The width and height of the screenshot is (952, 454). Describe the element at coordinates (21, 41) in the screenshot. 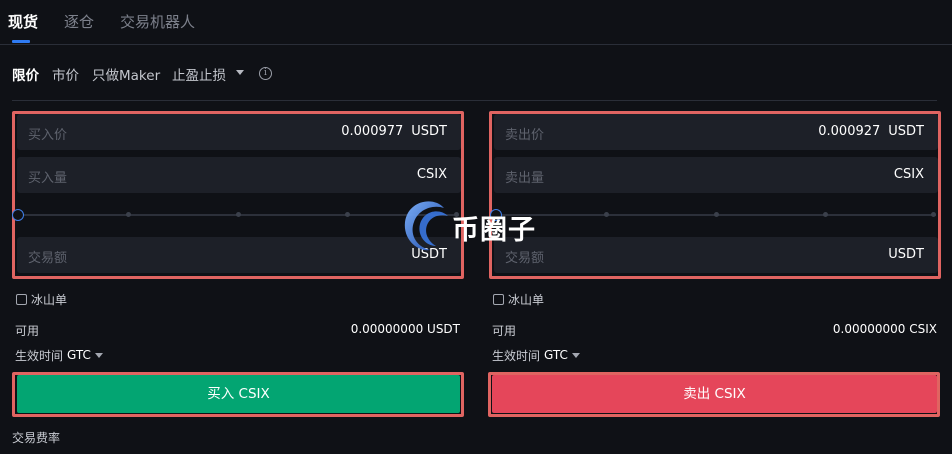

I see `active-tab-indicator` at that location.